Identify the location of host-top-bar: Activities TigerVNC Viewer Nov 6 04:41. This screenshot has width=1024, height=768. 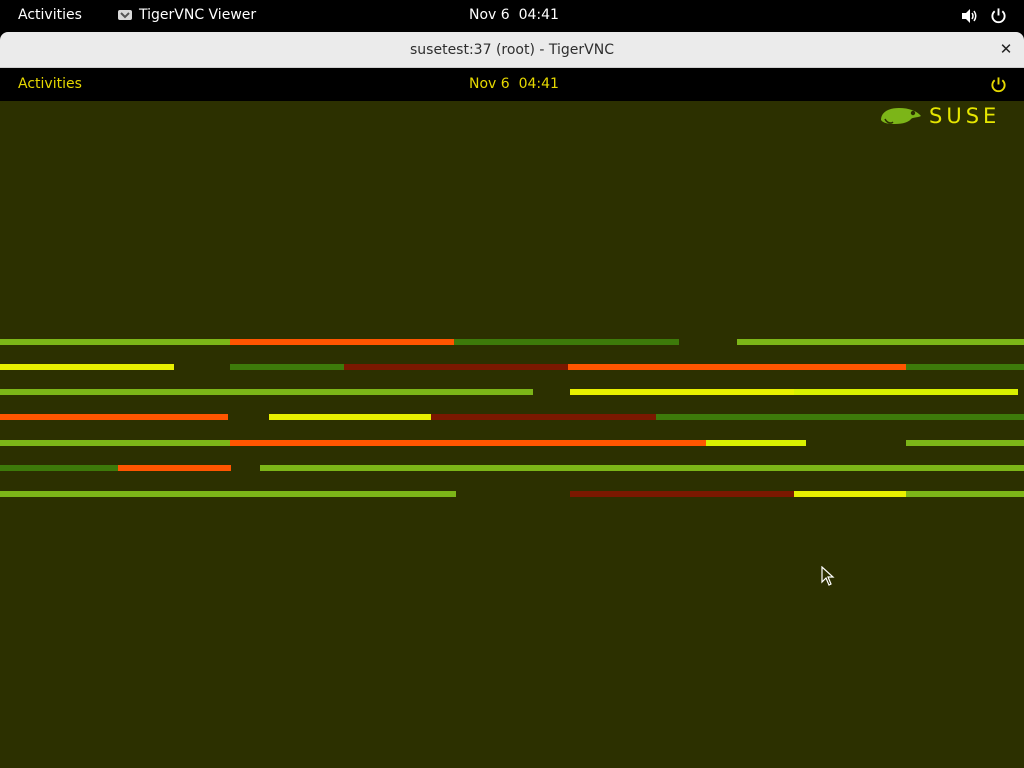
(512, 16).